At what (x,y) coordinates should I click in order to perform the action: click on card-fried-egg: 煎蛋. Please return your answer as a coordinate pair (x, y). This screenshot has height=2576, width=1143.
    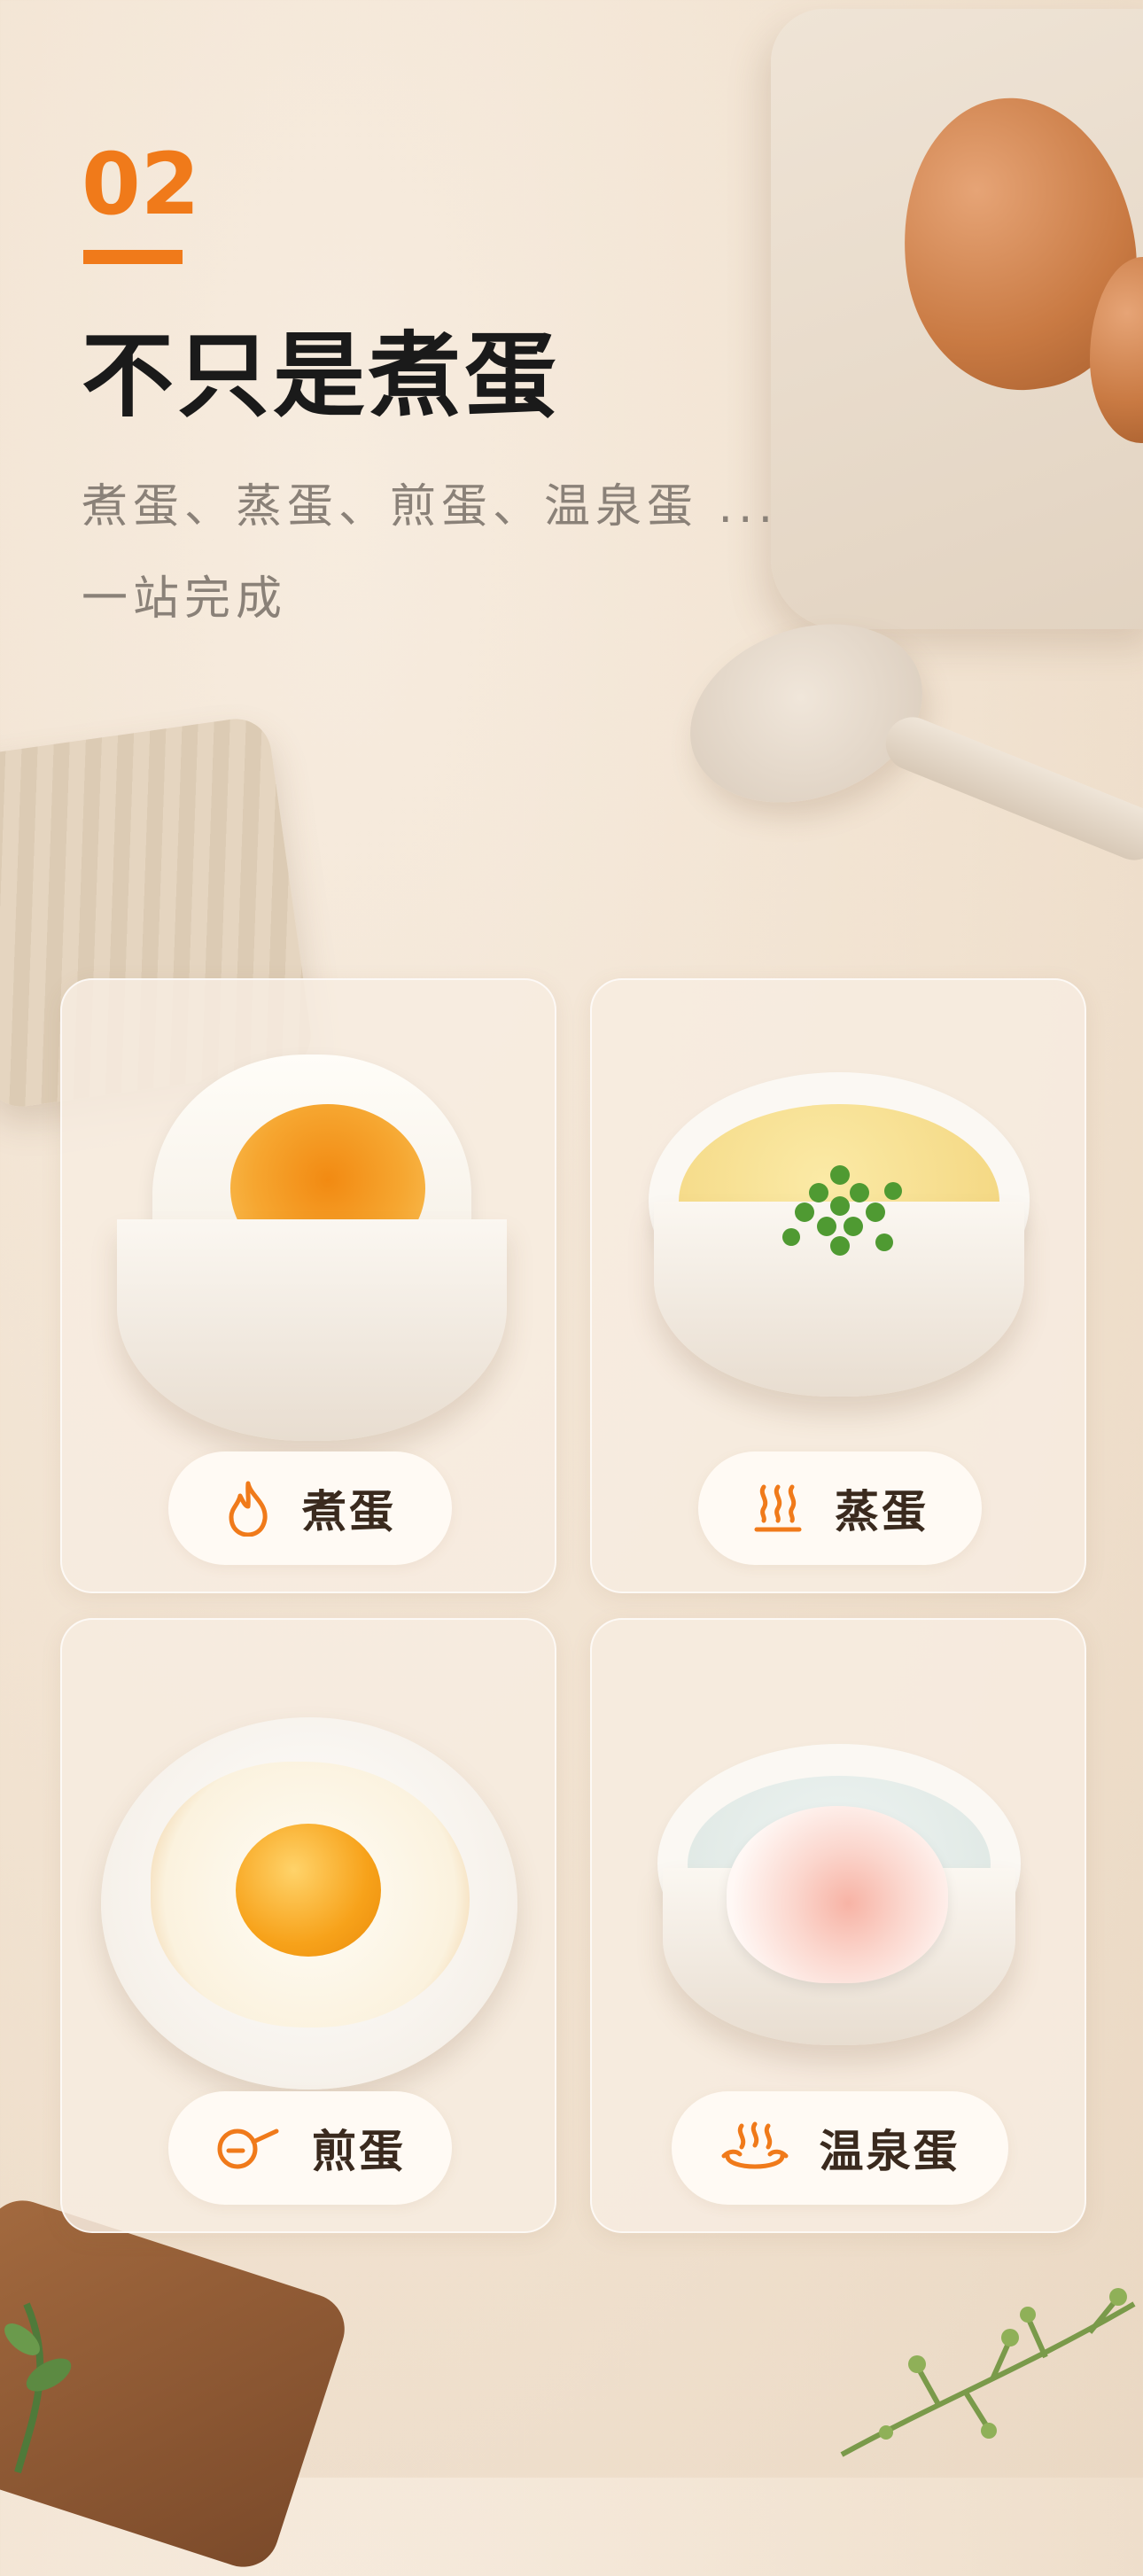
    Looking at the image, I should click on (308, 1925).